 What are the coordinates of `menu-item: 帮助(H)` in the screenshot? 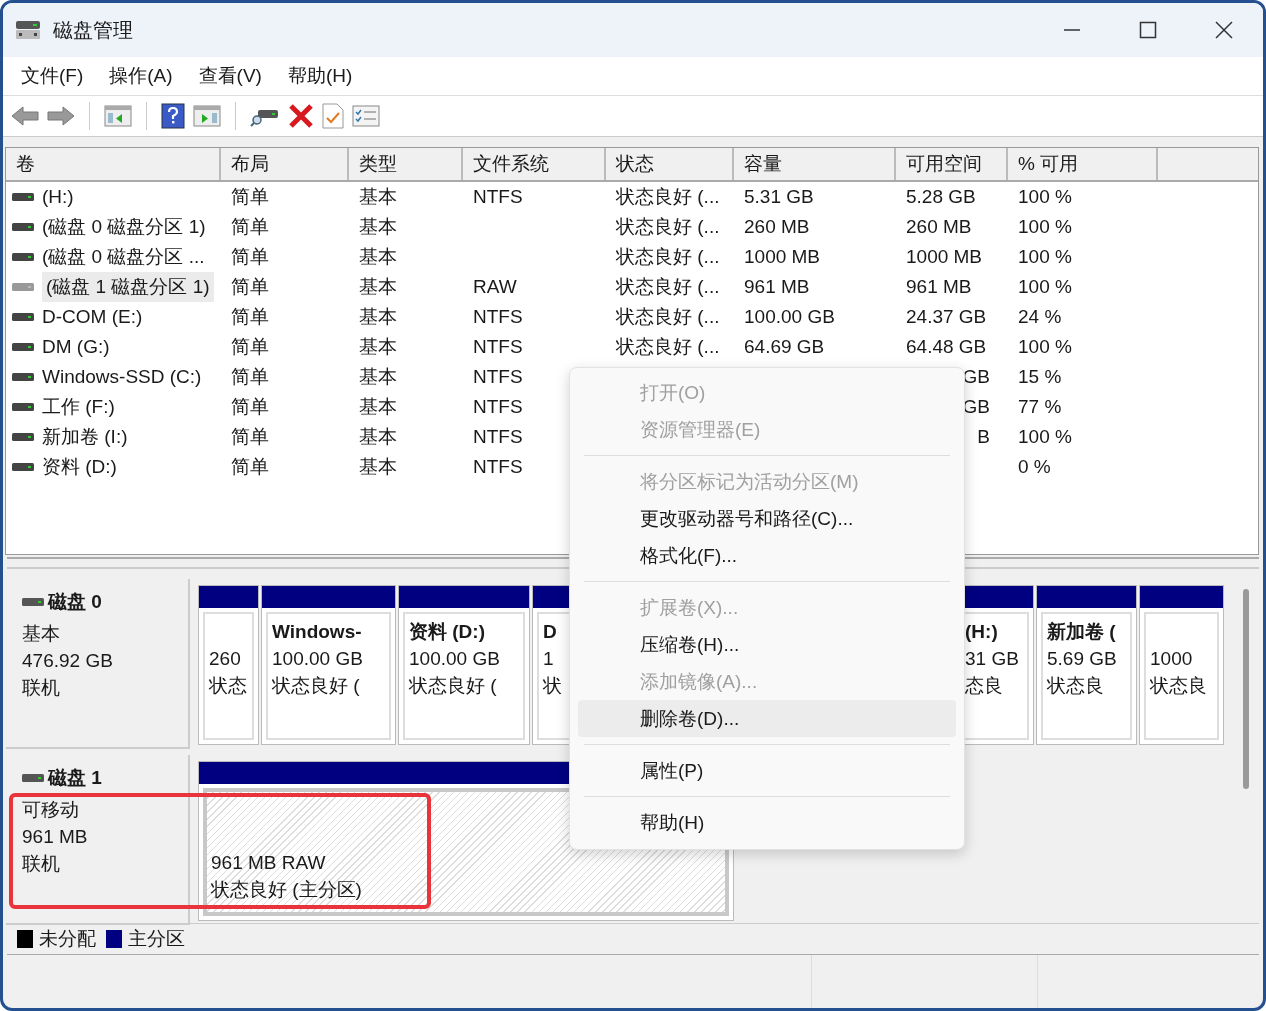 It's located at (320, 76).